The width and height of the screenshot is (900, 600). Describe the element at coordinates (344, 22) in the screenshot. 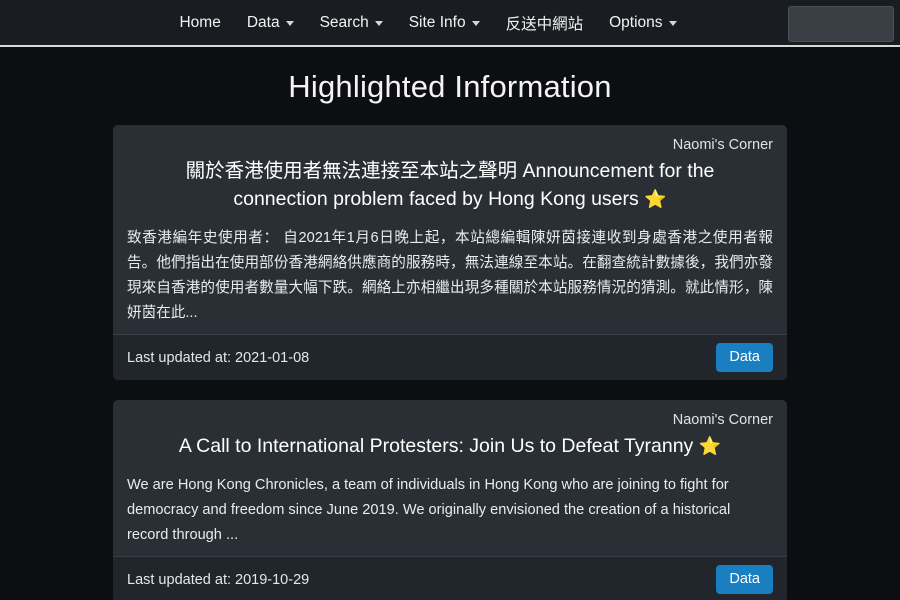

I see `nav-item-label: Search` at that location.